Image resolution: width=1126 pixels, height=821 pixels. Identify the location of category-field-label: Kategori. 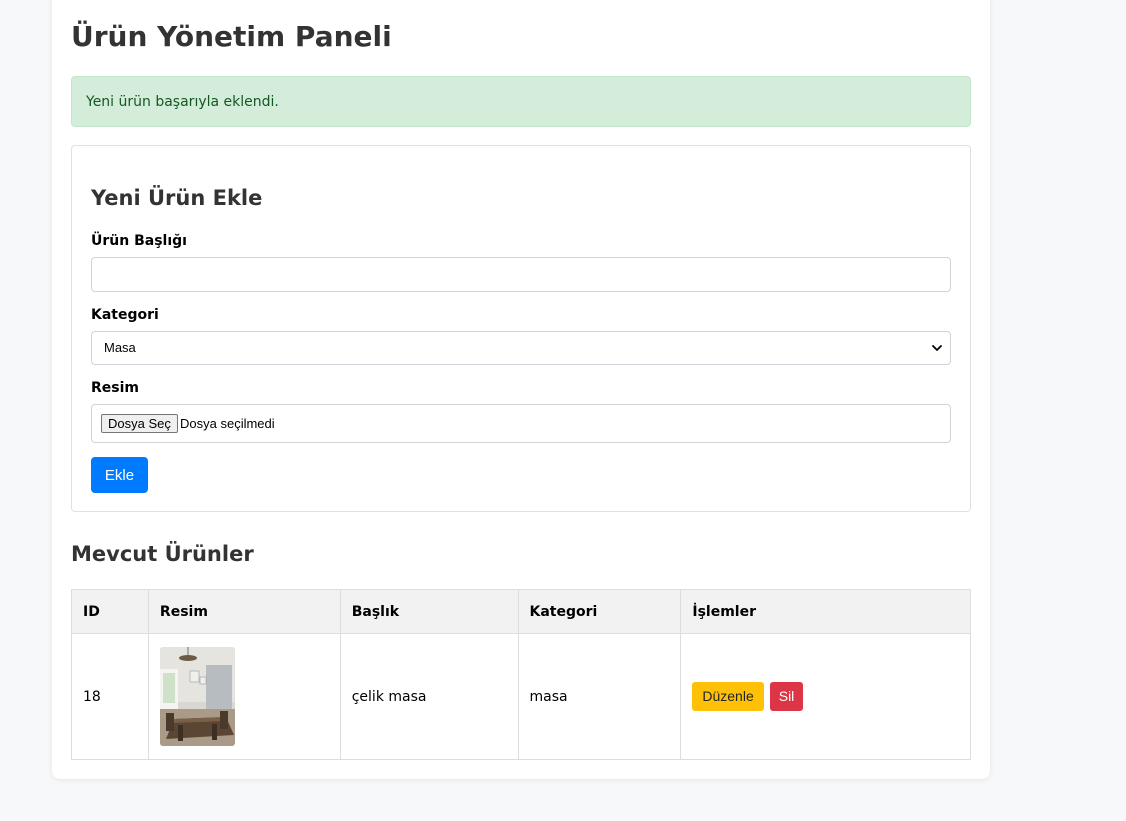
(125, 315).